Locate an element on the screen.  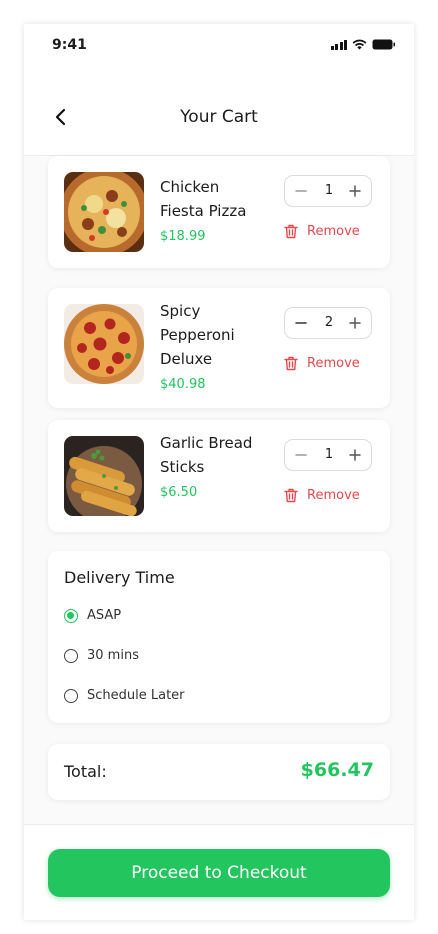
wifi-icon is located at coordinates (359, 44).